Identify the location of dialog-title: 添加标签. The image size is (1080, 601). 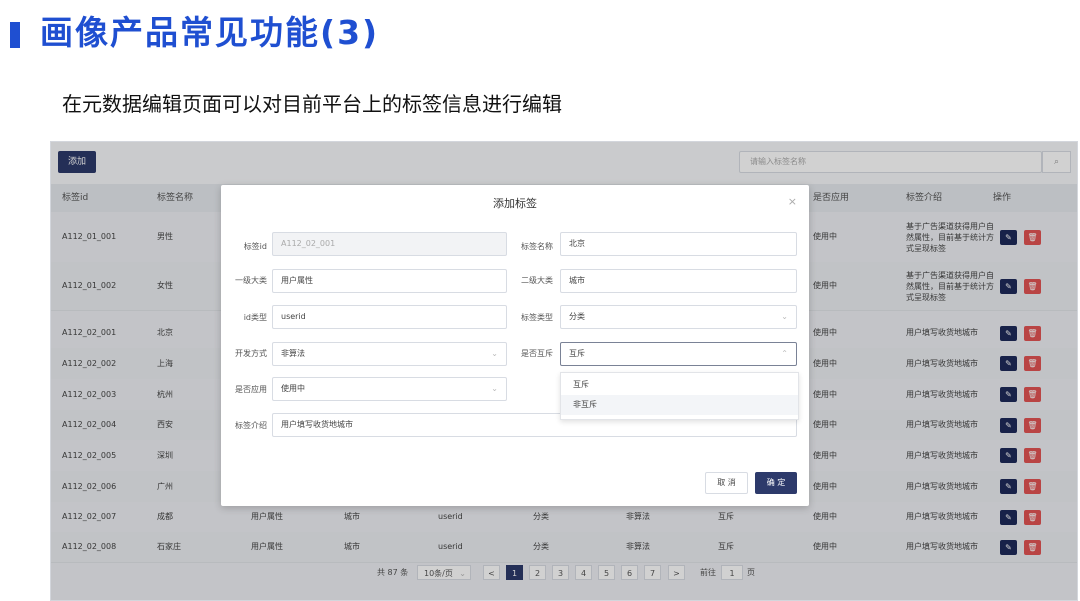
(515, 203).